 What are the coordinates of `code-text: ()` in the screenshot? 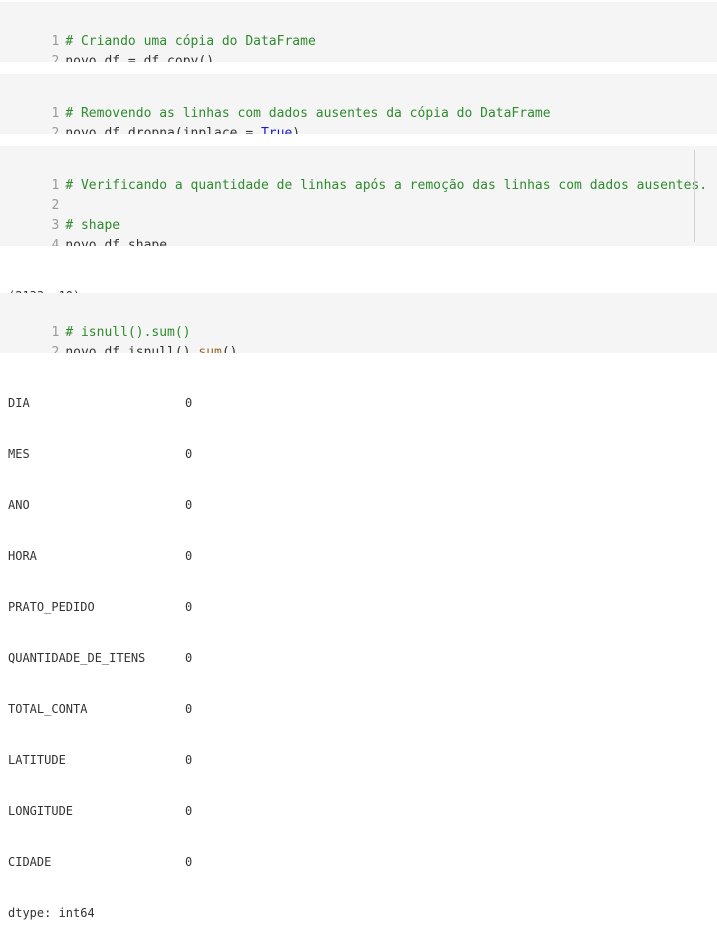 It's located at (229, 349).